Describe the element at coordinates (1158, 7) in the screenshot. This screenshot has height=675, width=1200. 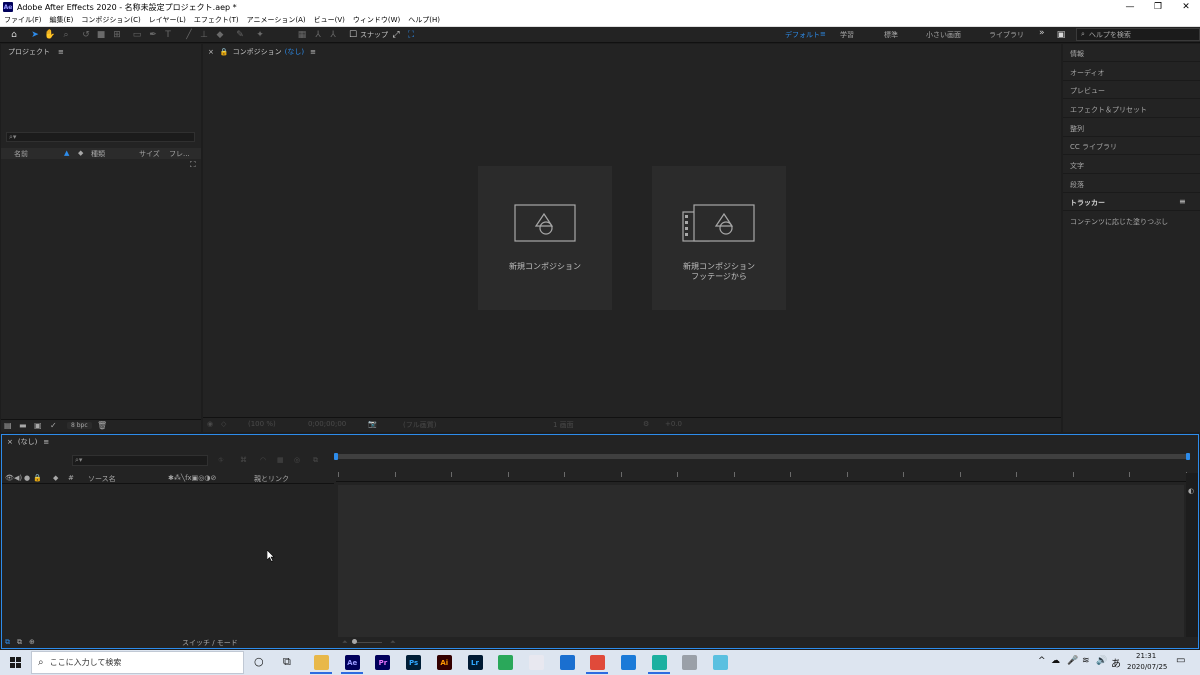
I see `maximize-button: ❐` at that location.